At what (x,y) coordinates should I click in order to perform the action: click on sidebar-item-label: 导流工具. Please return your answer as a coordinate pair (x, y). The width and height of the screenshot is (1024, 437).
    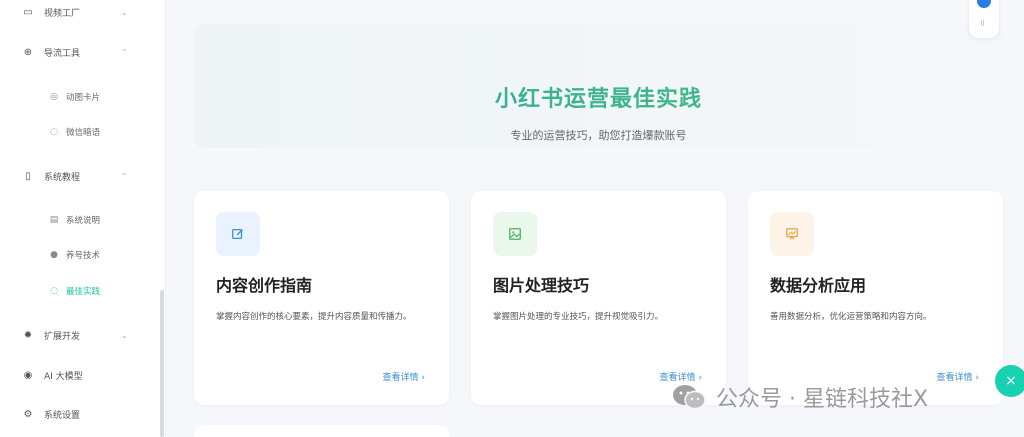
    Looking at the image, I should click on (62, 53).